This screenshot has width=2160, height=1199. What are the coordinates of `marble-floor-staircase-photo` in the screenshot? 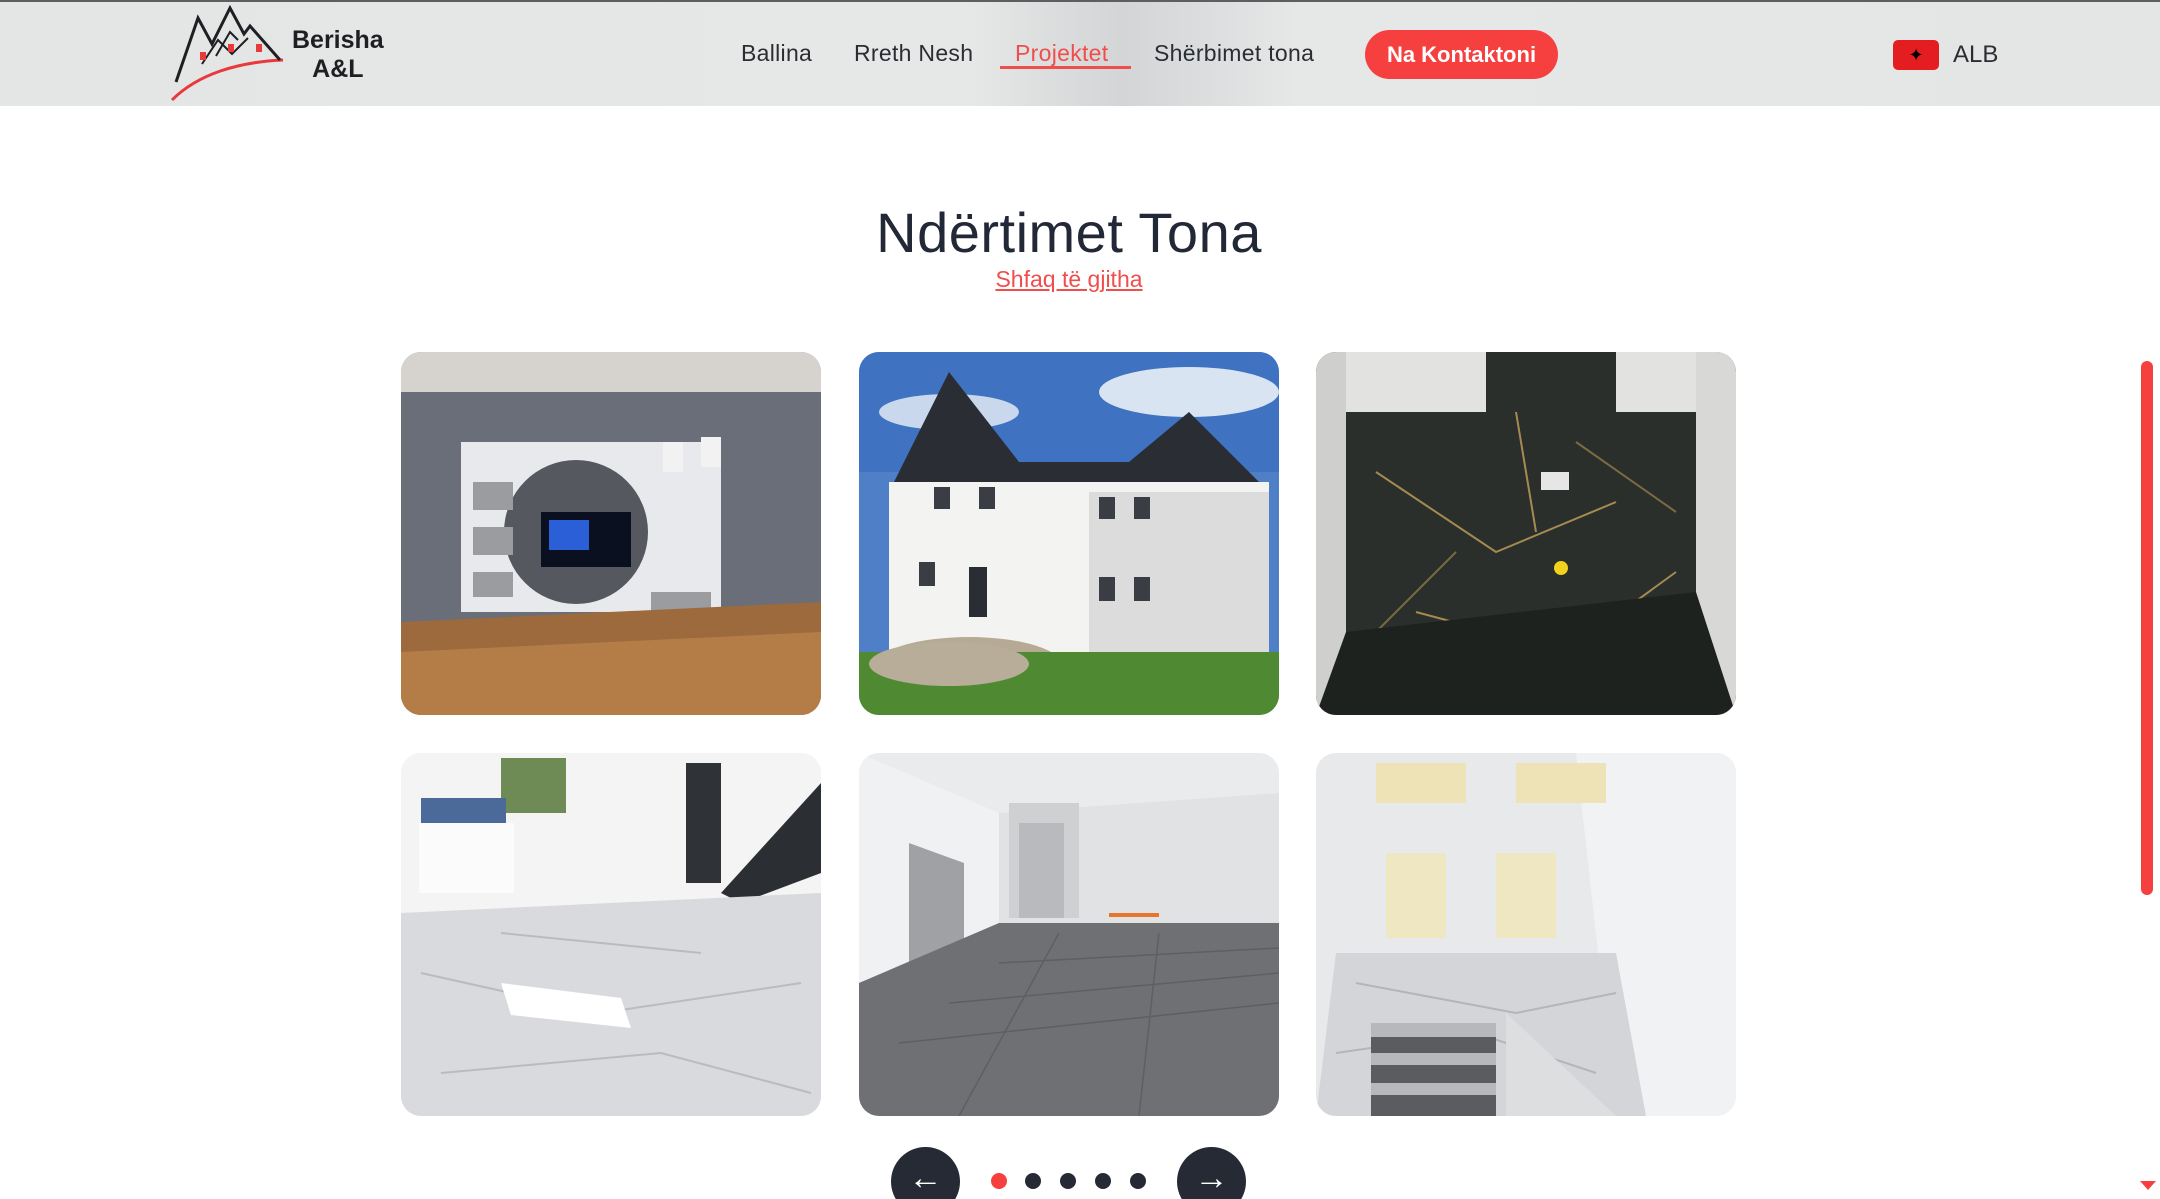 It's located at (611, 934).